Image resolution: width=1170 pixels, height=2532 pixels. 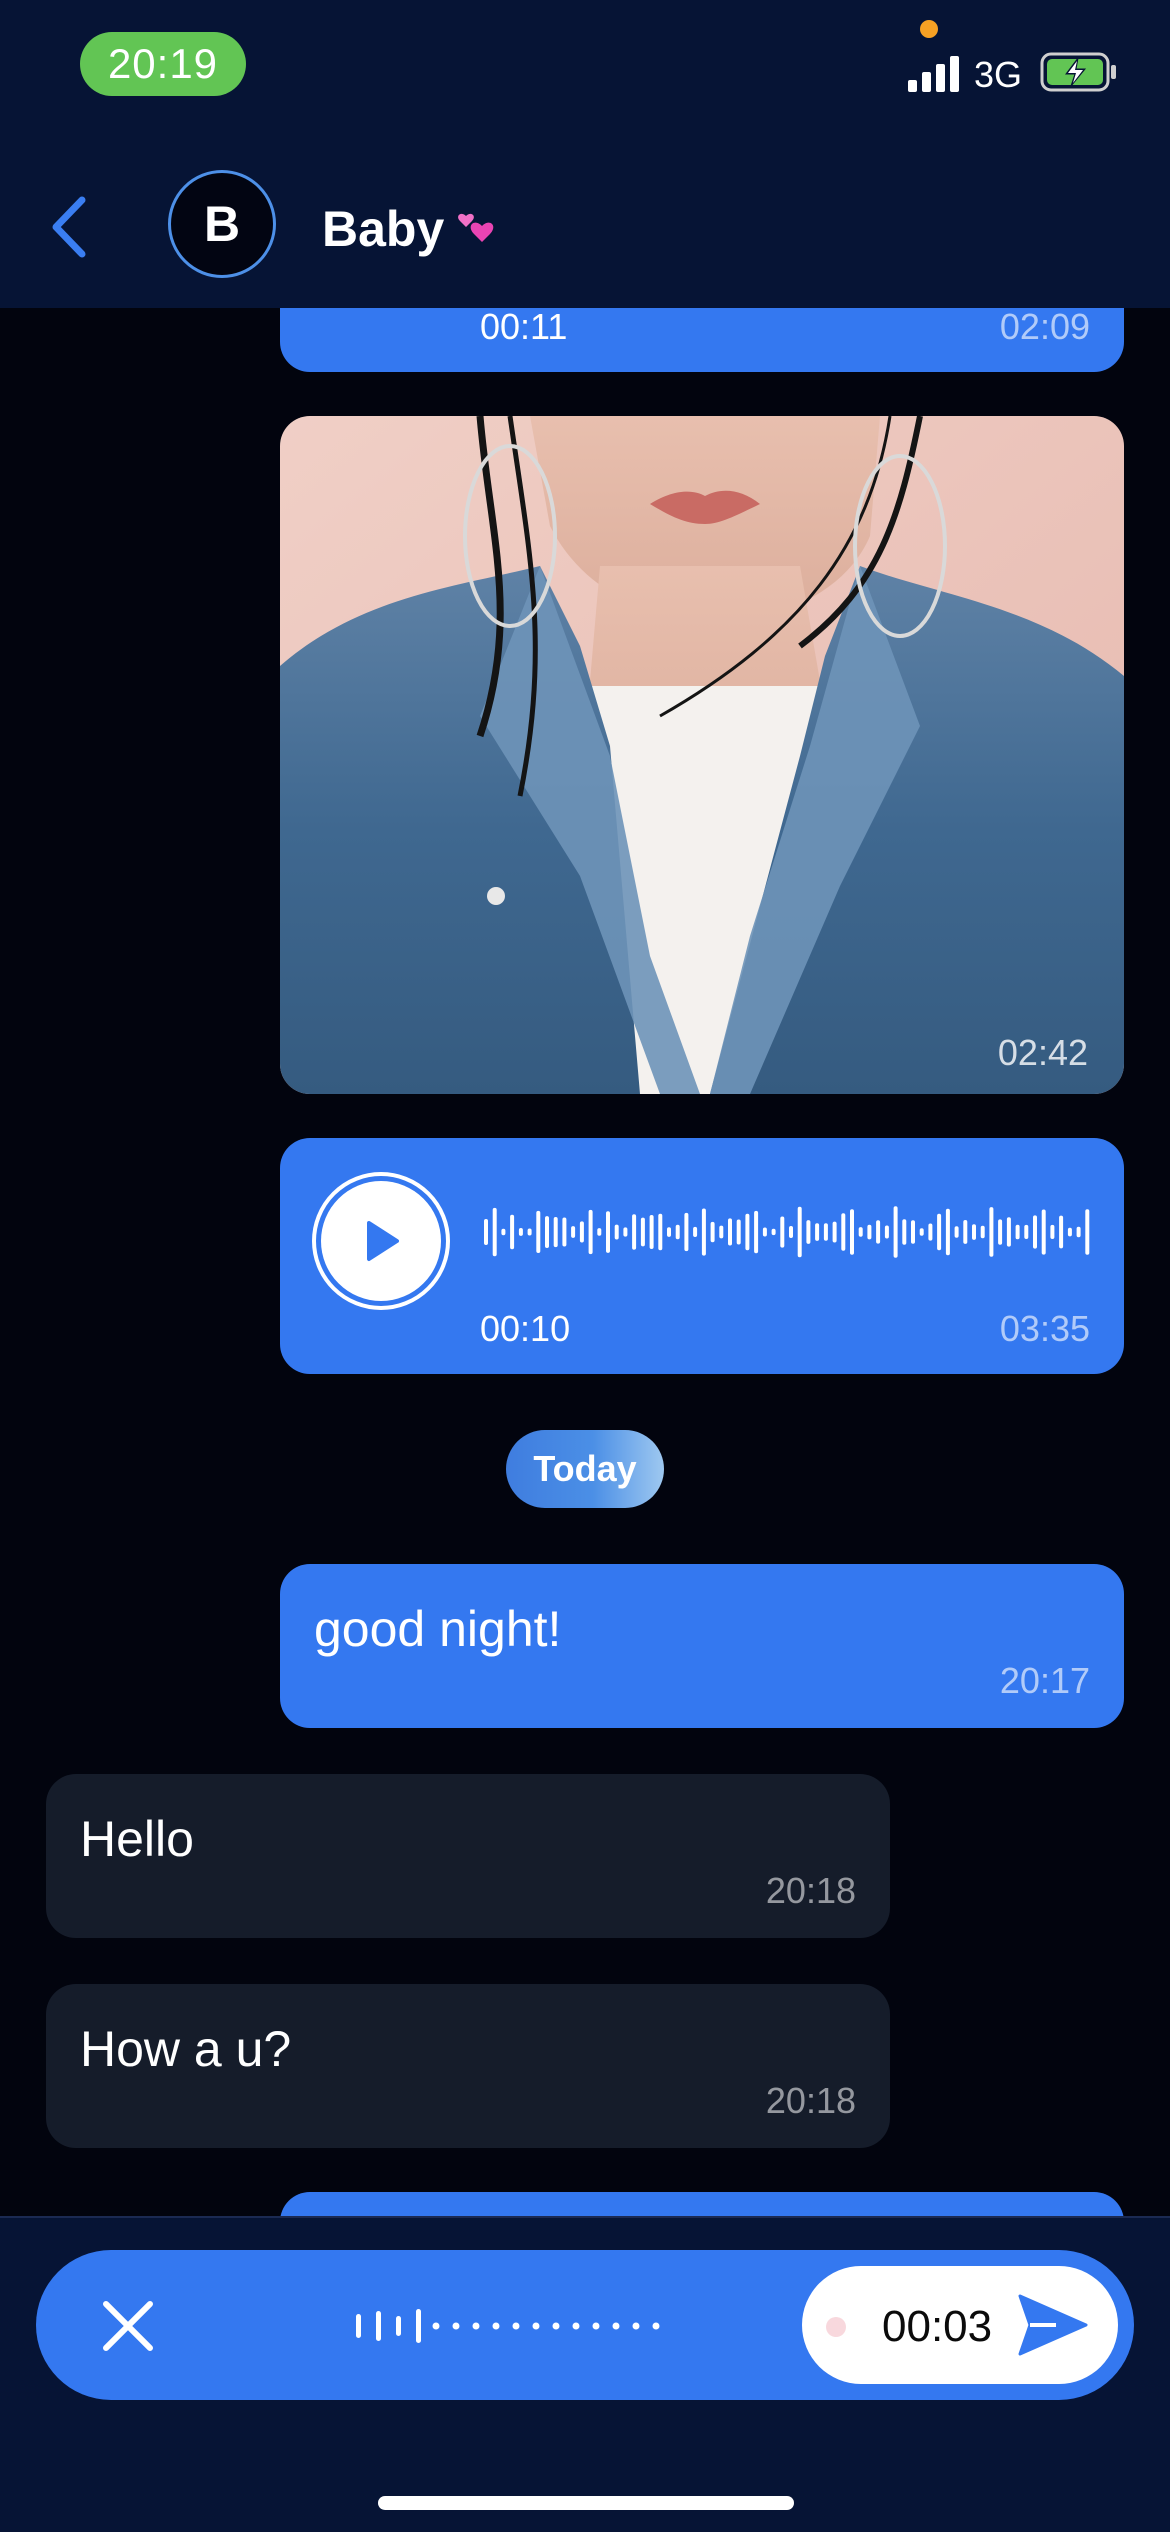 What do you see at coordinates (69, 227) in the screenshot?
I see `chevron-left-icon` at bounding box center [69, 227].